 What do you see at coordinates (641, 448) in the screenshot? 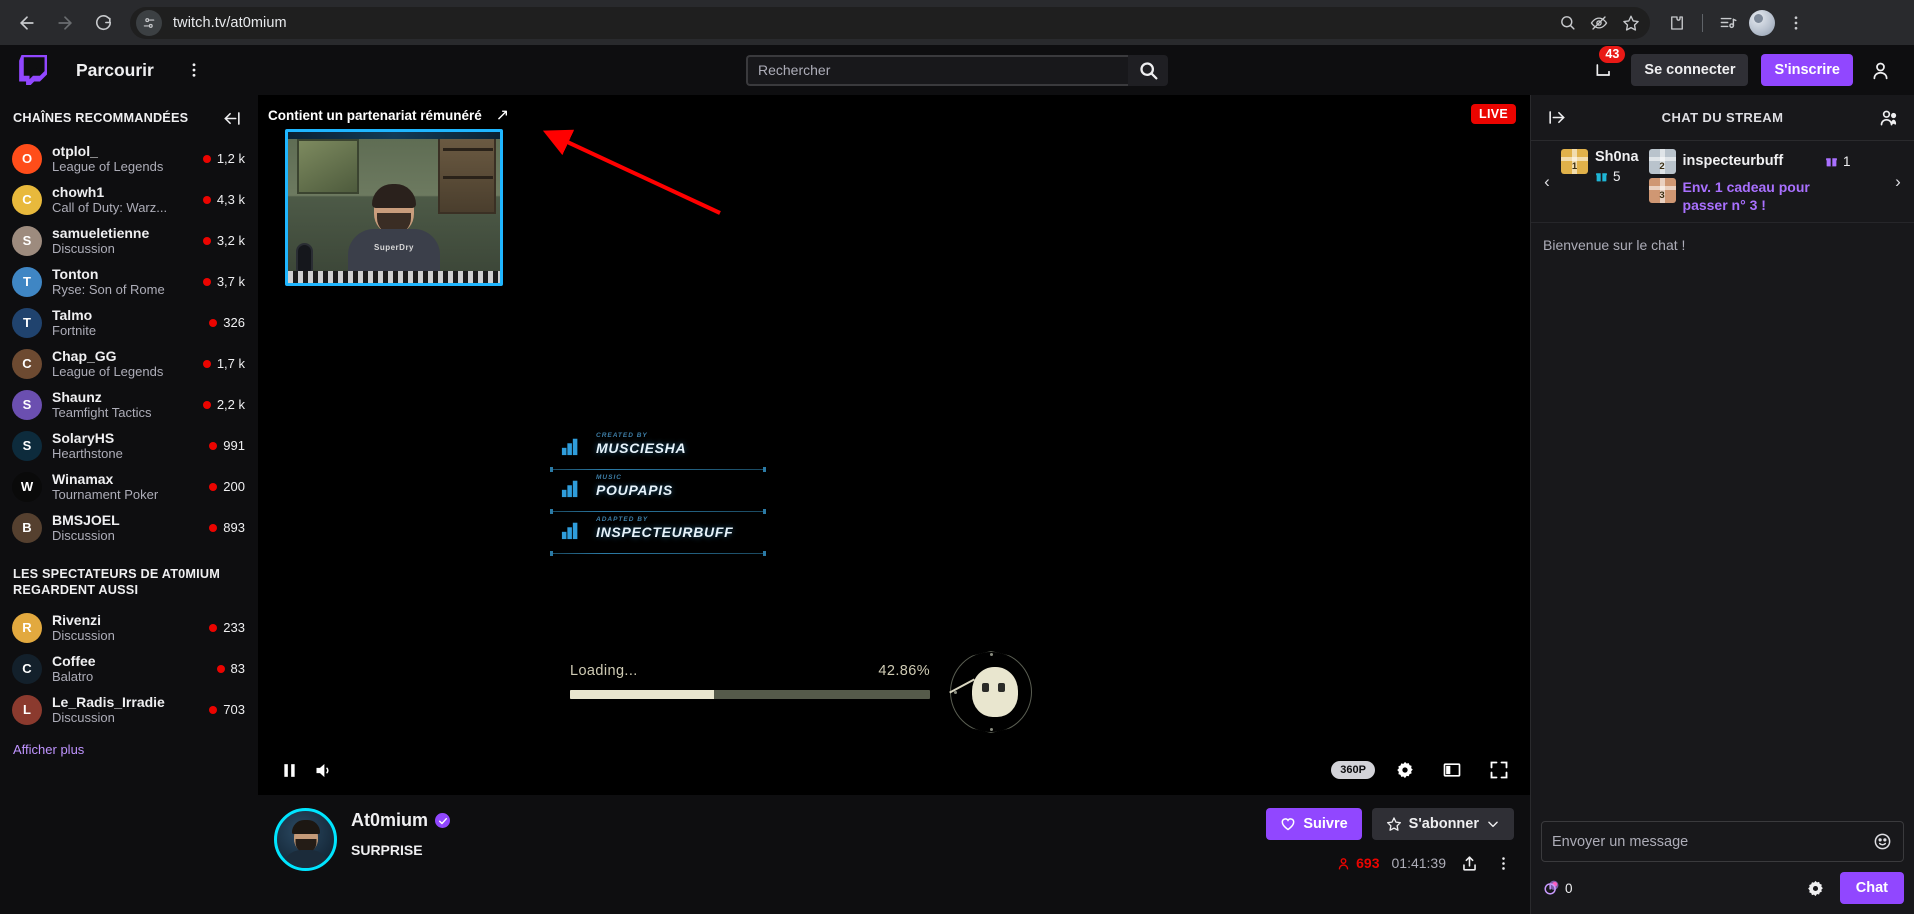
I see `credit-name: MUSCIESHA` at bounding box center [641, 448].